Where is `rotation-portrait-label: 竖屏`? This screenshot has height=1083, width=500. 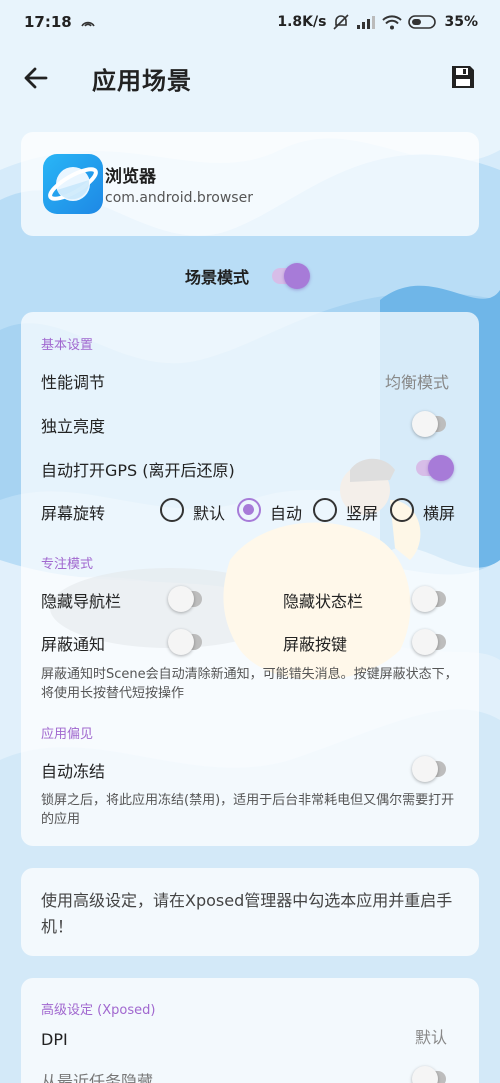
rotation-portrait-label: 竖屏 is located at coordinates (362, 512).